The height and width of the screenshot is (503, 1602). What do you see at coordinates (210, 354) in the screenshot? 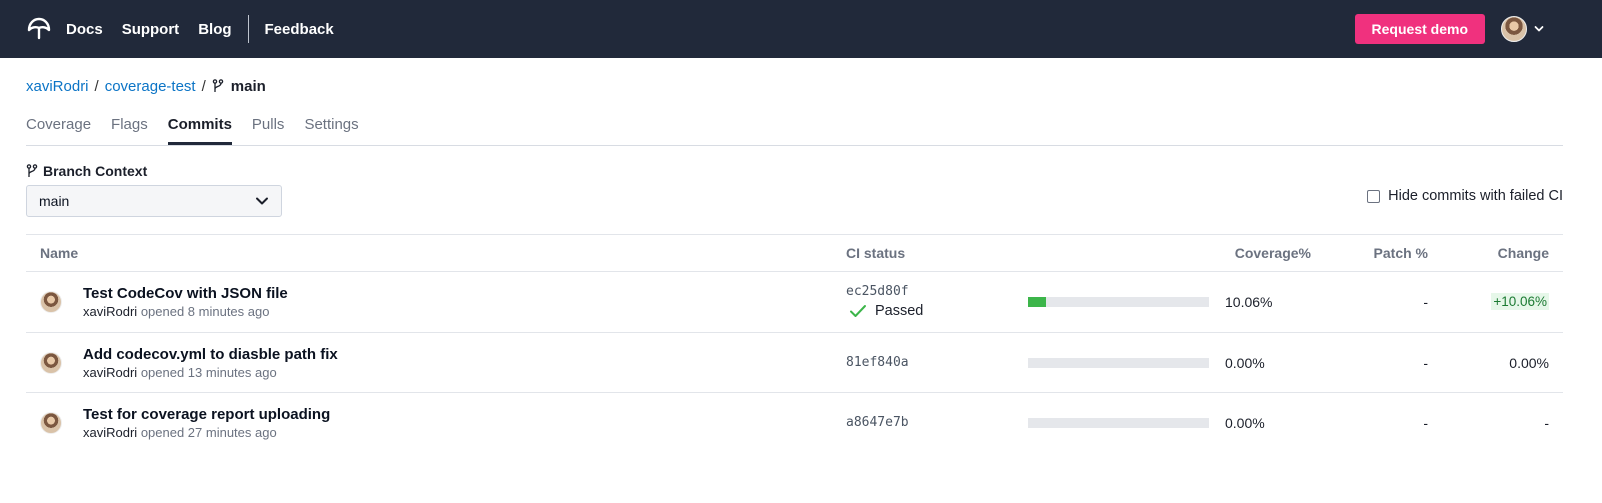
I see `commit-title: Add codecov.yml to diasble path fix` at bounding box center [210, 354].